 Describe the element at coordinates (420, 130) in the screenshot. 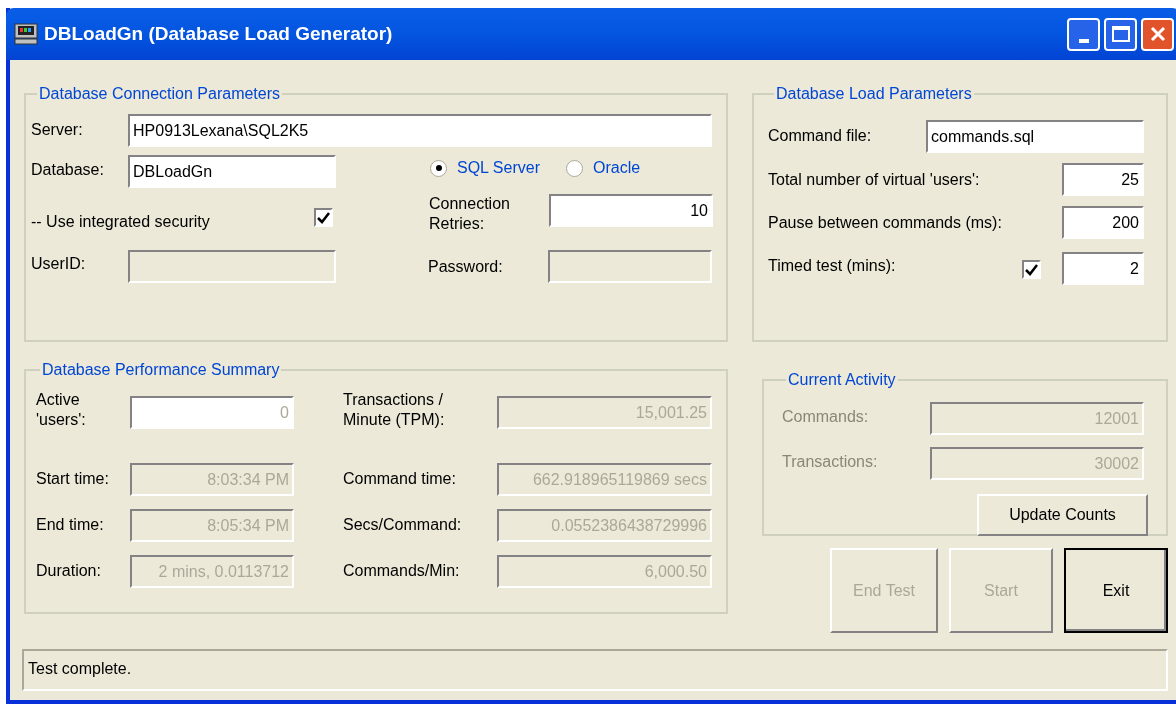

I see `text-field: HP0913Lexana\SQL2K5` at that location.